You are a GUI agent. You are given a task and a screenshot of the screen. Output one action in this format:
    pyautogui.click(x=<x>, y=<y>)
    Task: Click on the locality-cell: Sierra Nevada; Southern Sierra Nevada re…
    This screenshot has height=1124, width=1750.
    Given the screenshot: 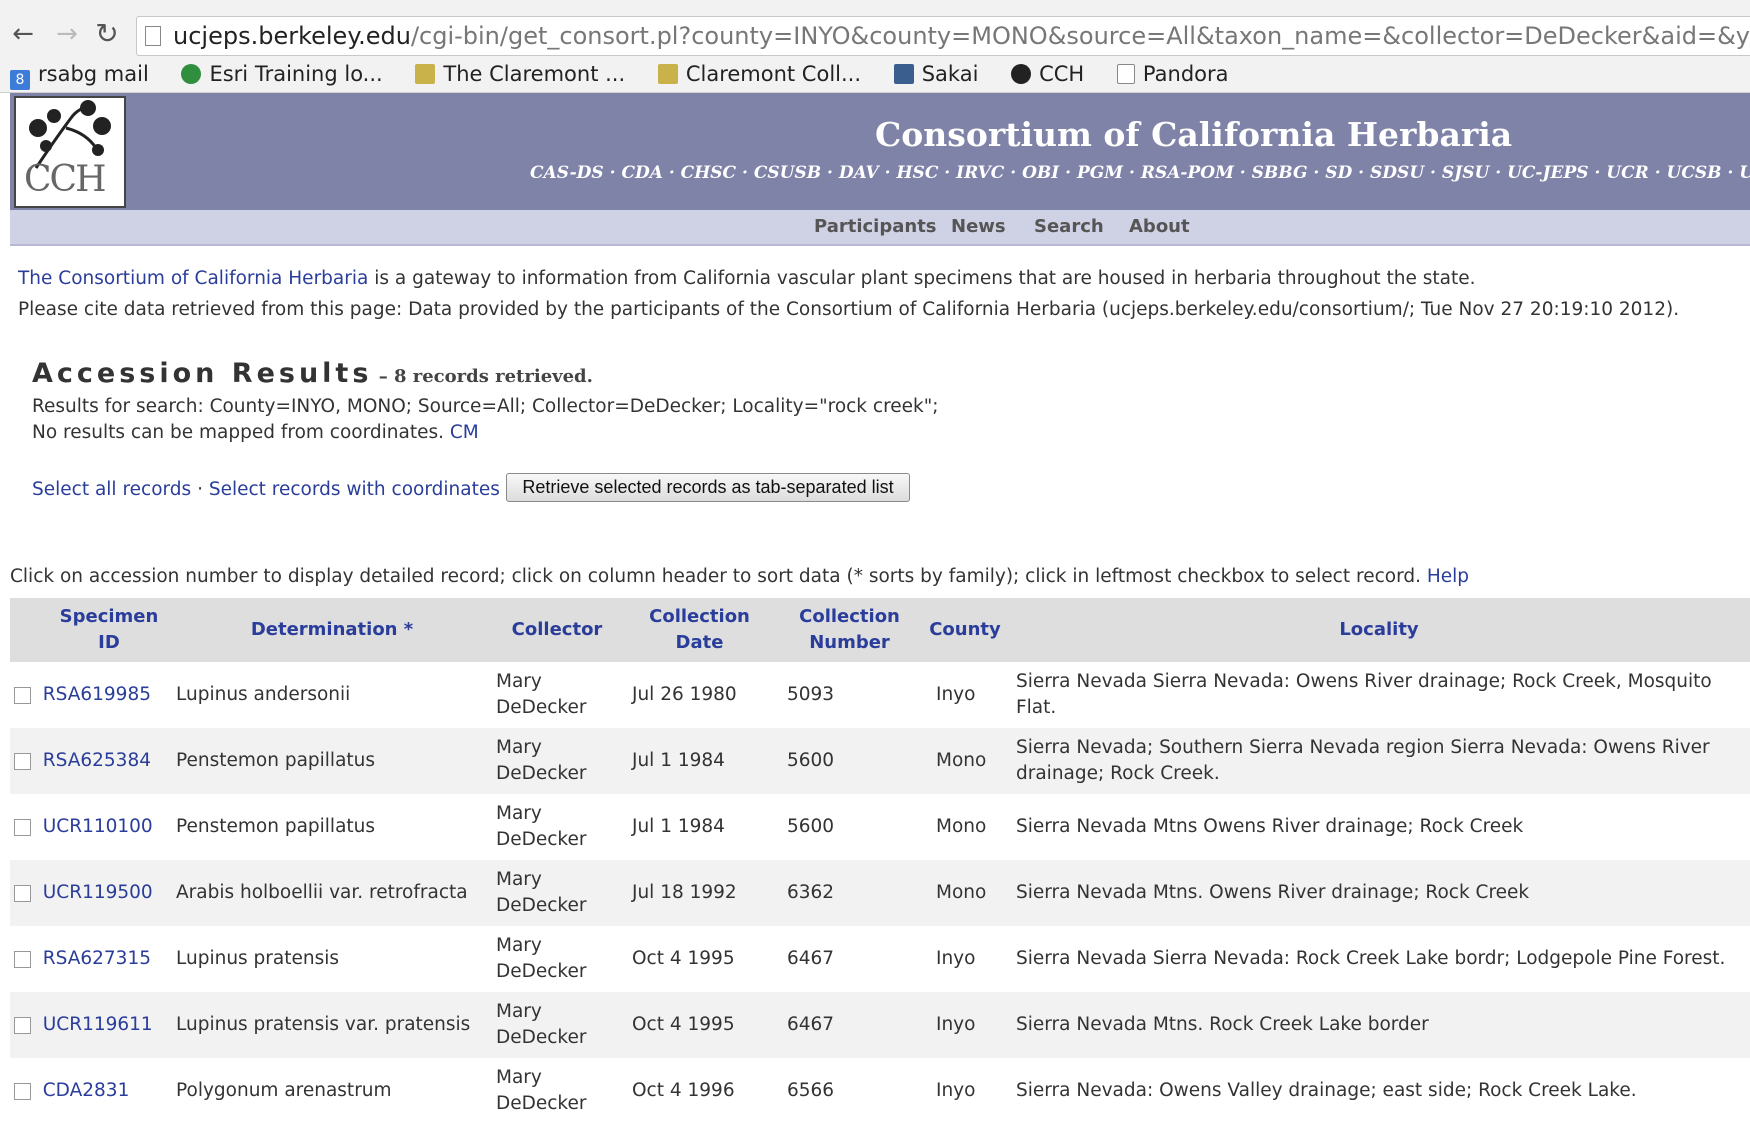 What is the action you would take?
    pyautogui.click(x=1379, y=761)
    